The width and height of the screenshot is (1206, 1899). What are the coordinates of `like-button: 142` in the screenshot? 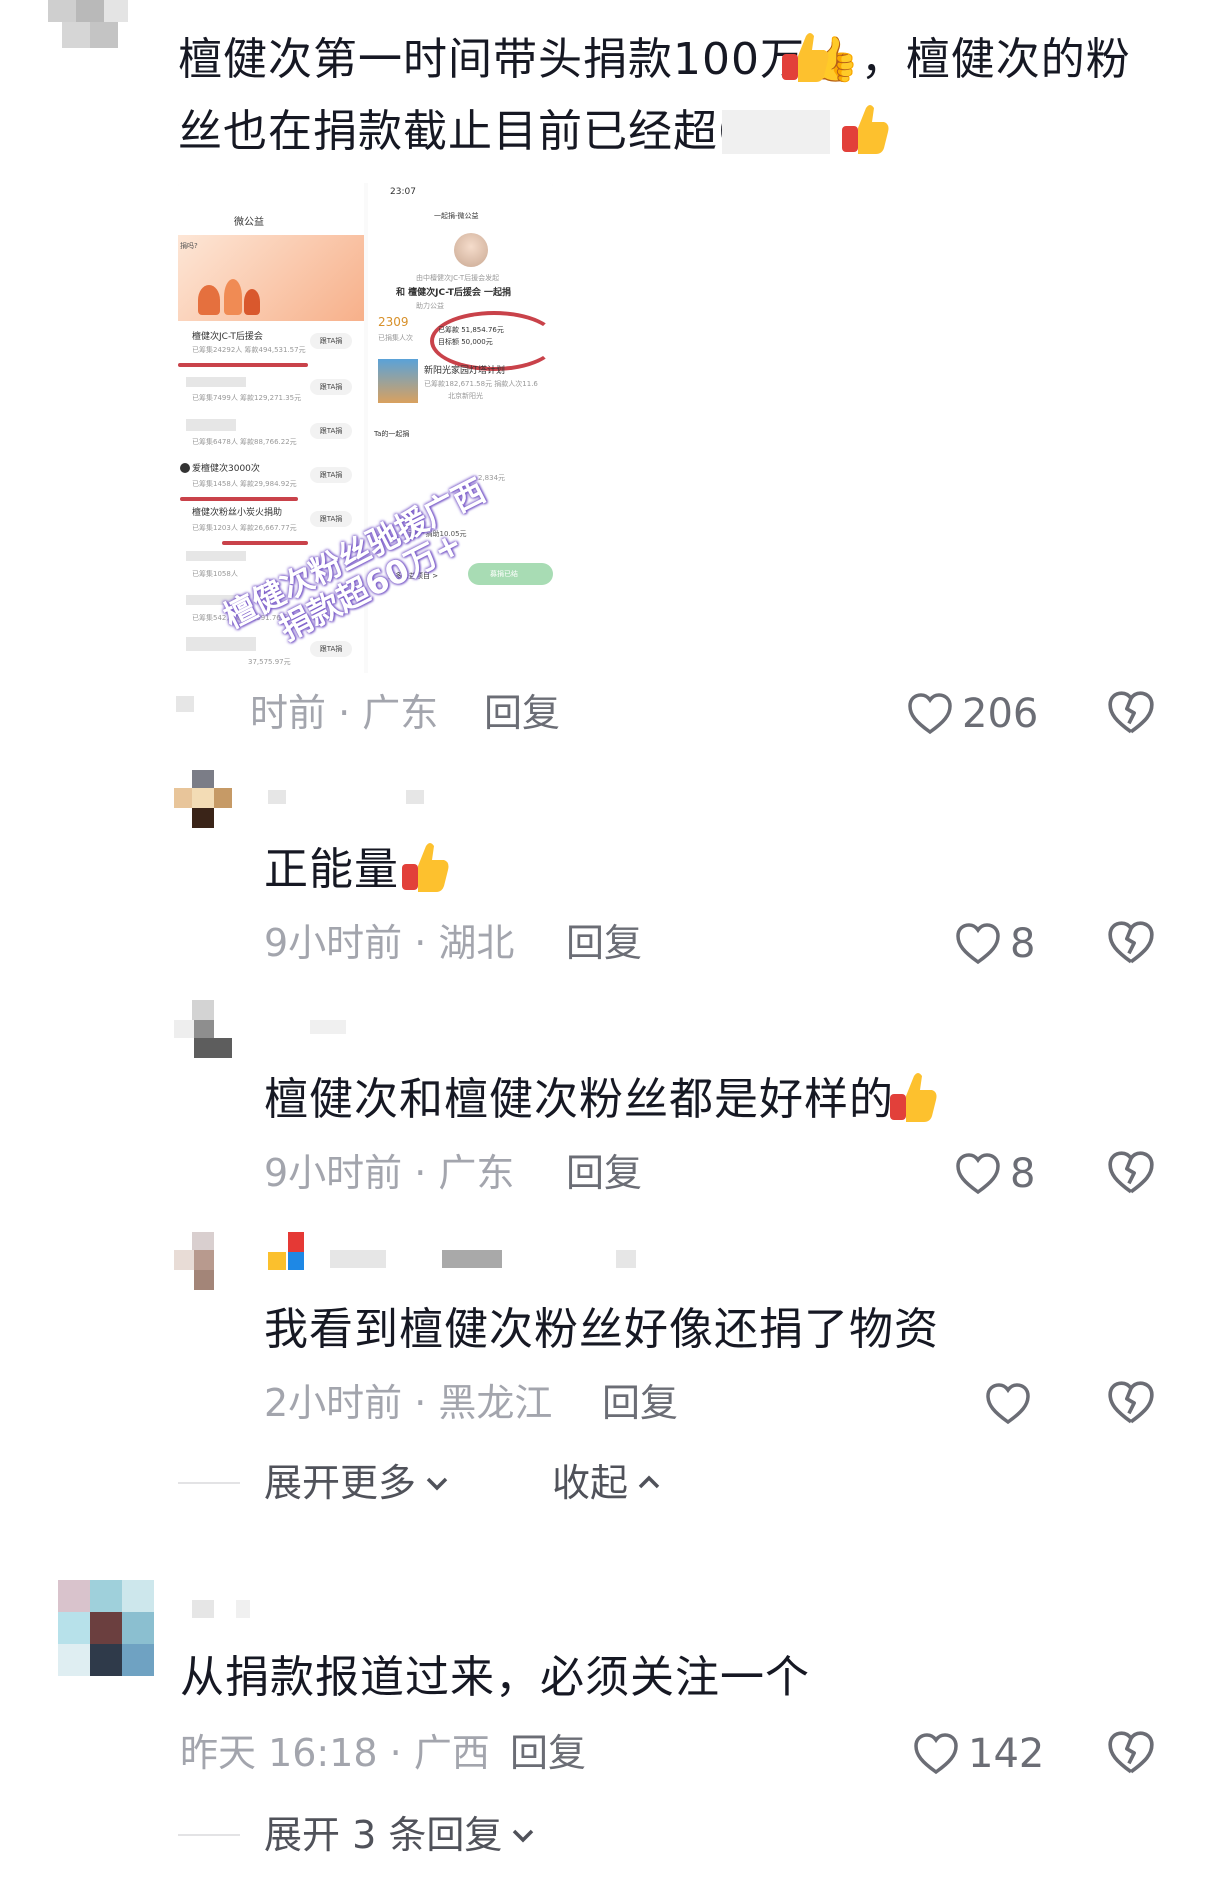 It's located at (978, 1754).